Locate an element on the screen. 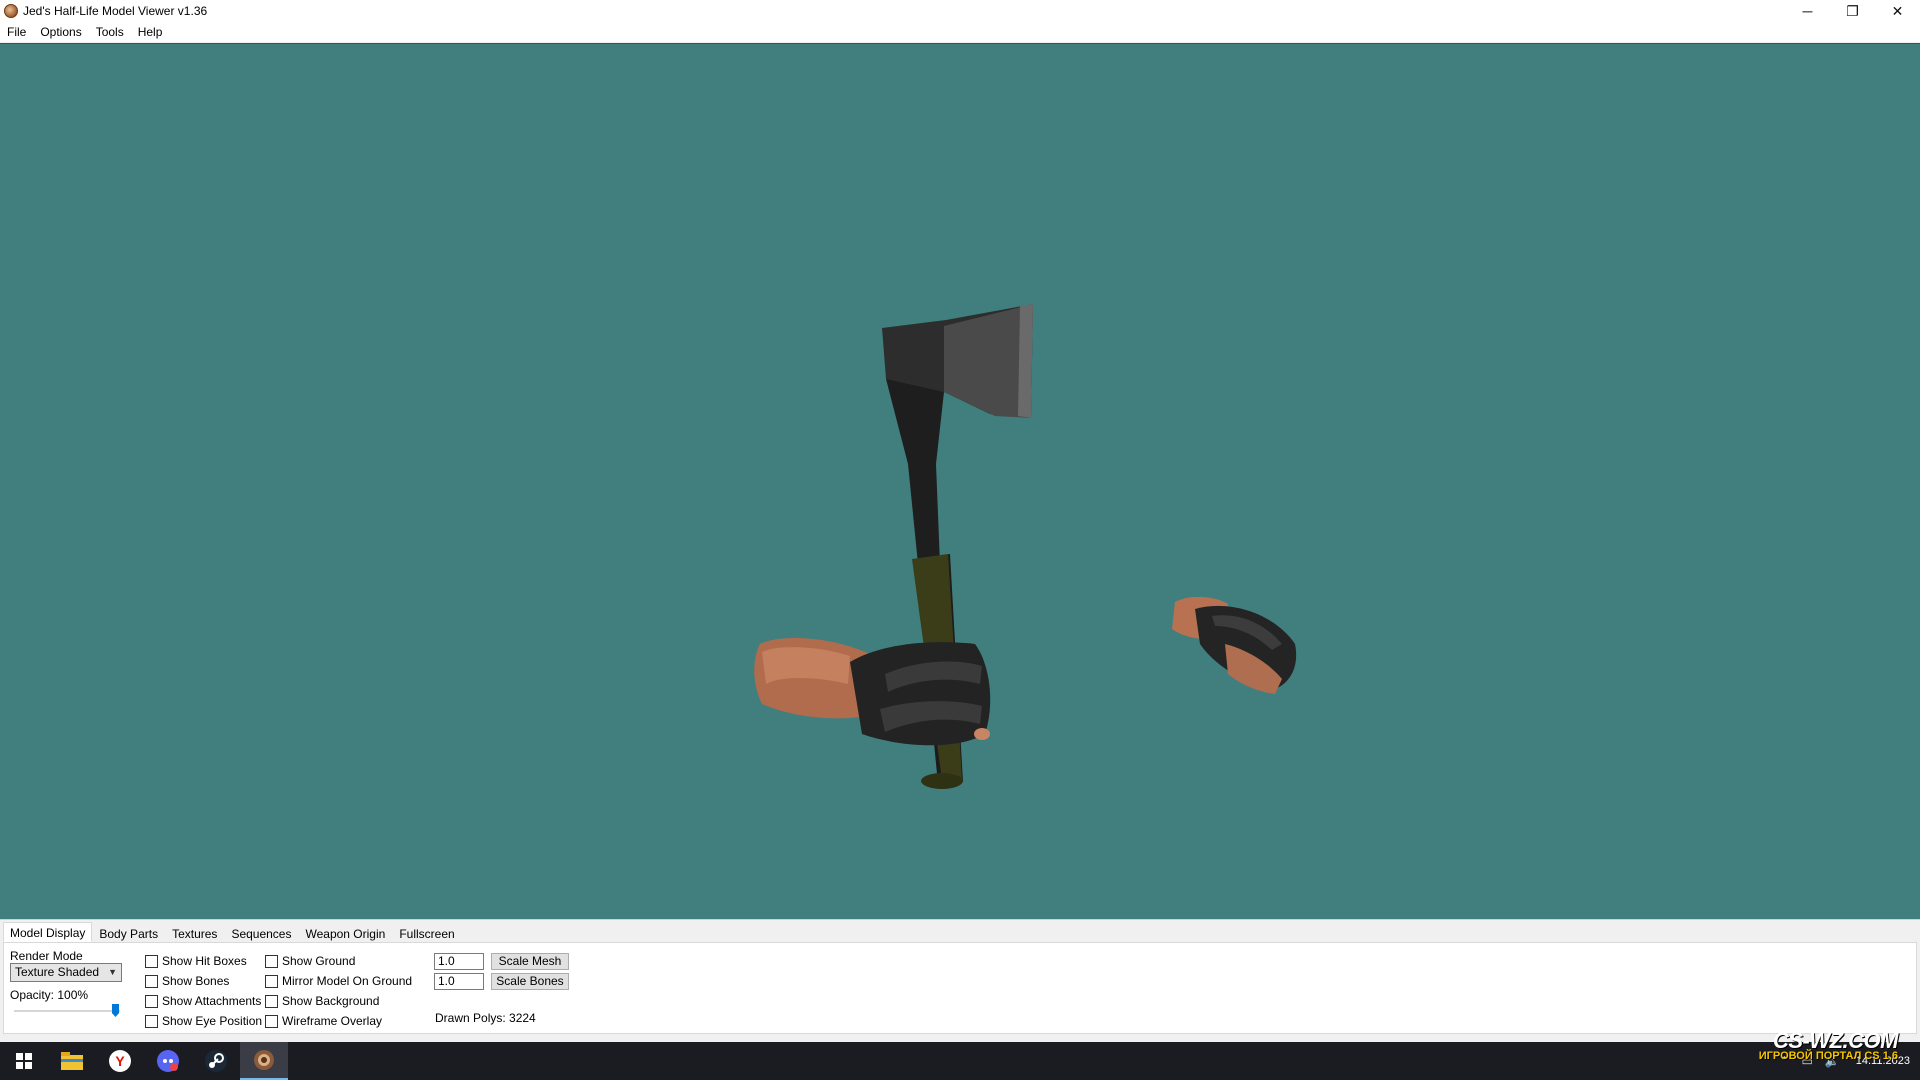  discord-icon is located at coordinates (168, 1061).